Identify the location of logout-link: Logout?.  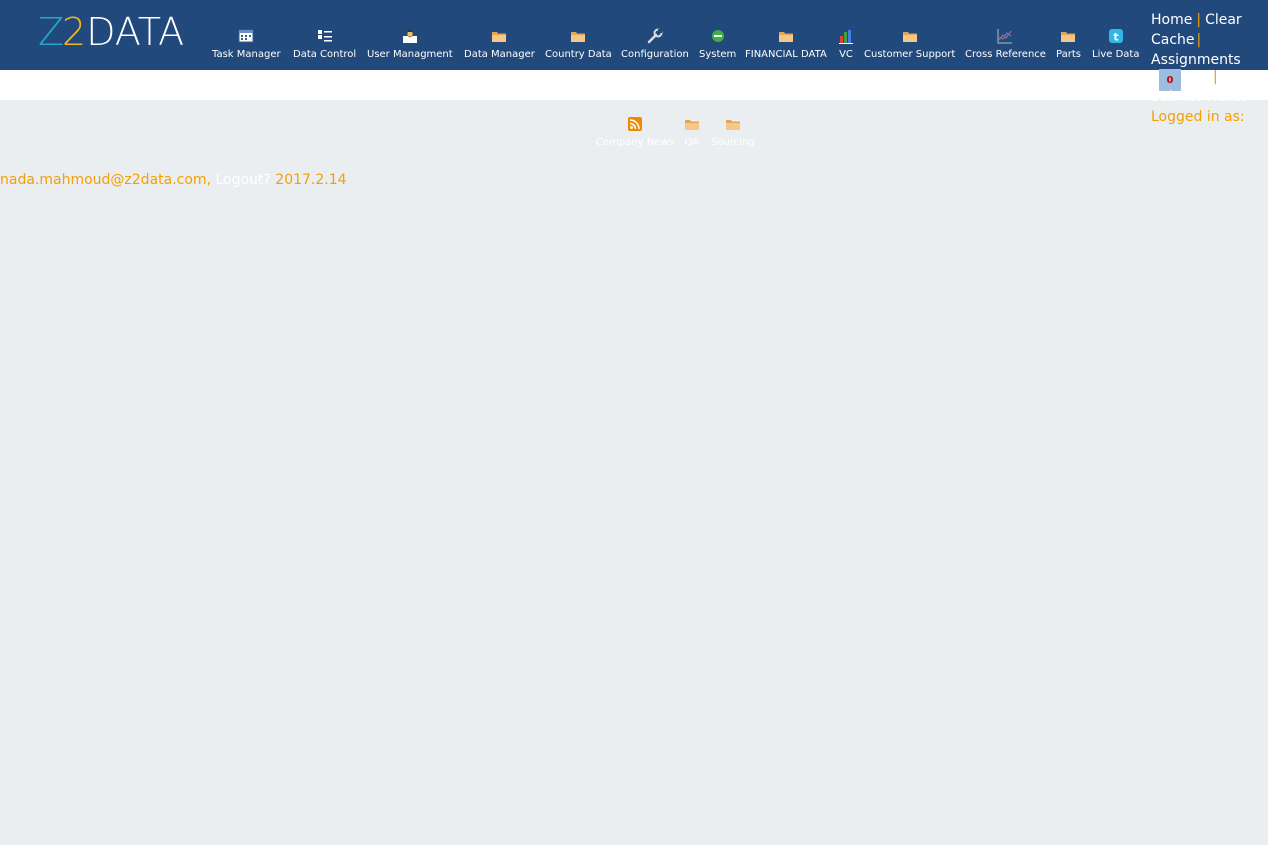
(242, 180).